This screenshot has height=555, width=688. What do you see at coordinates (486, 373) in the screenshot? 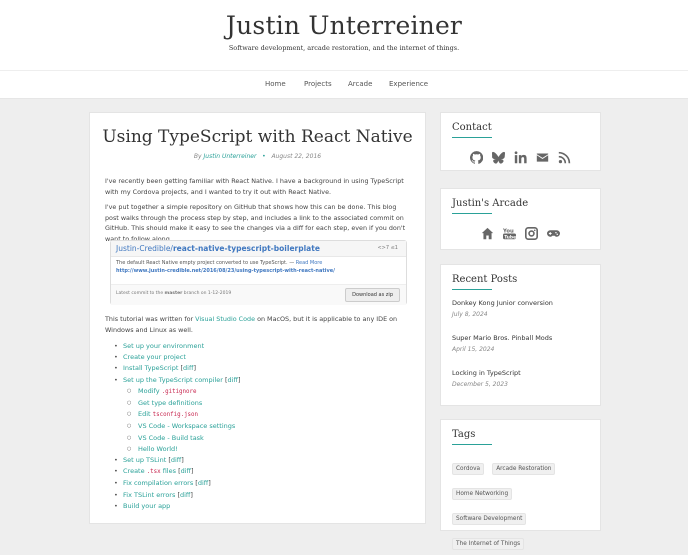
I see `recent-post-link: Locking in TypeScript` at bounding box center [486, 373].